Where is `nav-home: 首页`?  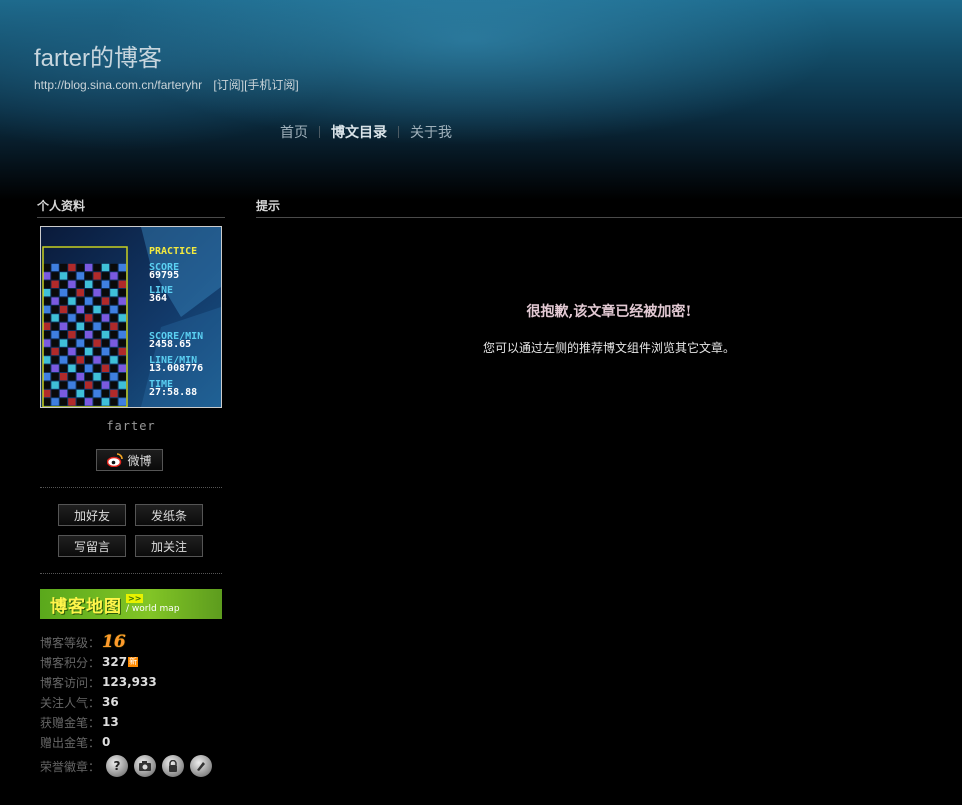
nav-home: 首页 is located at coordinates (294, 132).